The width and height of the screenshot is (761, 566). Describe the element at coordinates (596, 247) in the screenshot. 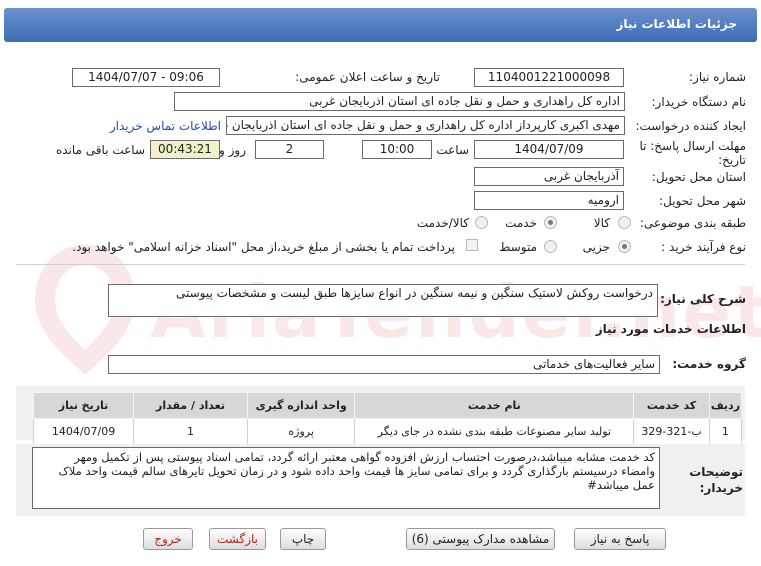

I see `process-option-minor: جزیی` at that location.